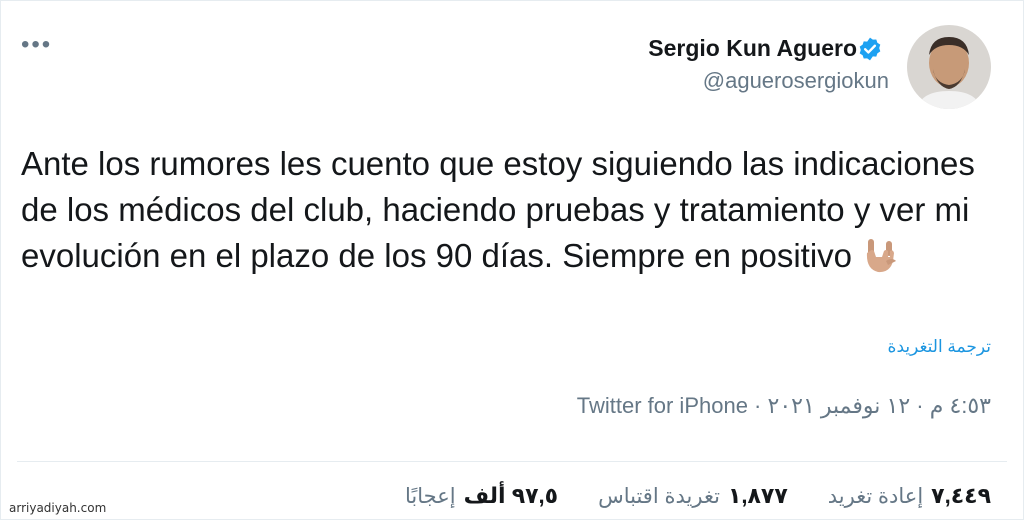  I want to click on profile-photo-icon, so click(949, 67).